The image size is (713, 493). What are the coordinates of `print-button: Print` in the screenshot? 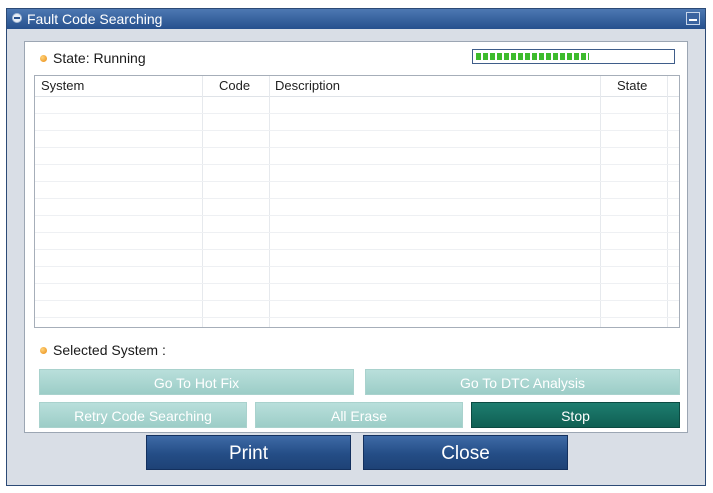 It's located at (248, 452).